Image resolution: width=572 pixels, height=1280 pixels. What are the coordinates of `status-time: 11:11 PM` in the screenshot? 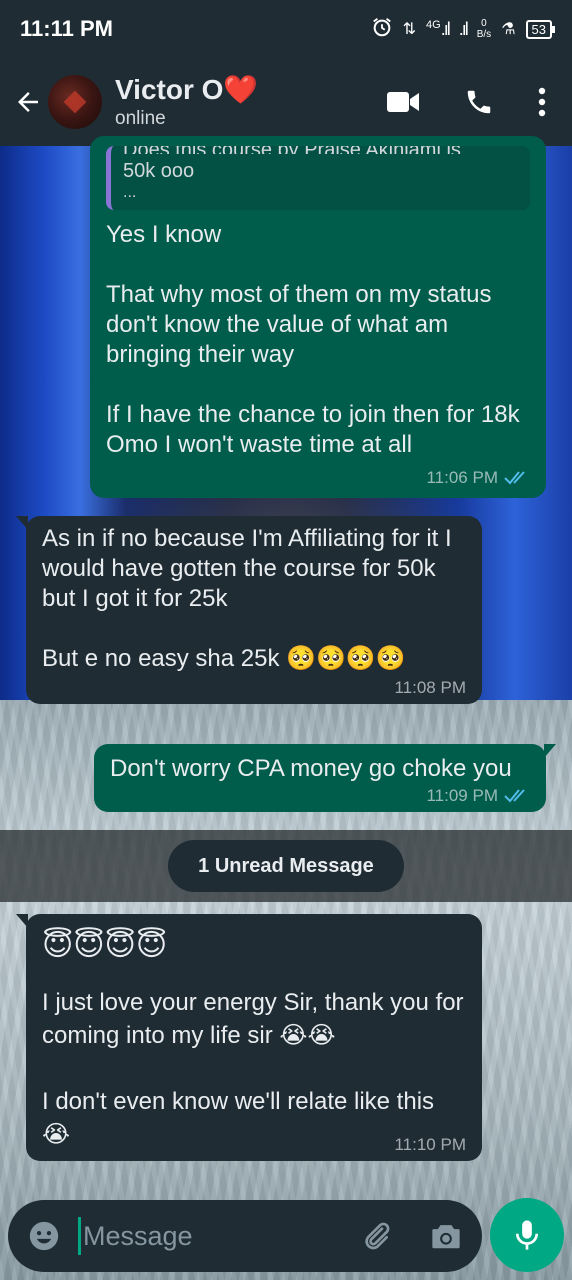 It's located at (66, 28).